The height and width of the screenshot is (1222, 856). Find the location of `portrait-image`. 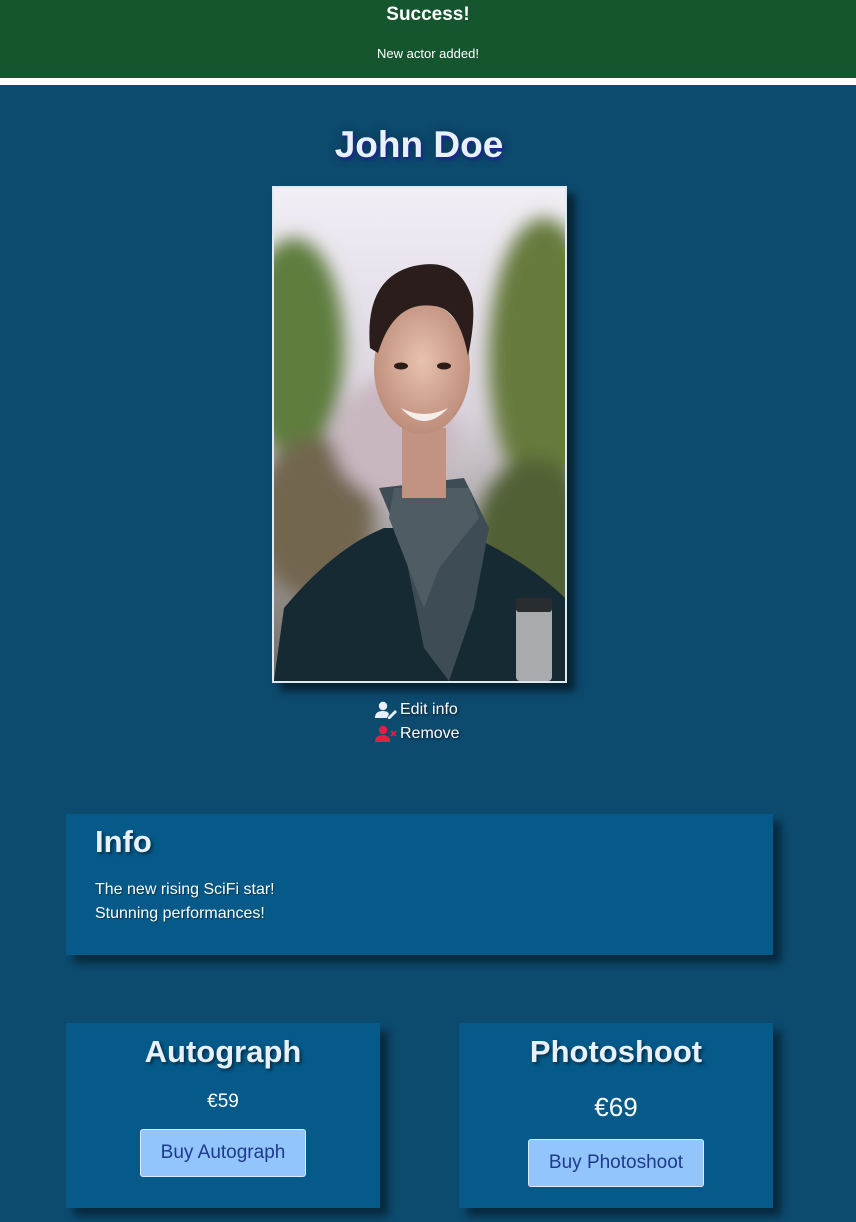

portrait-image is located at coordinates (419, 434).